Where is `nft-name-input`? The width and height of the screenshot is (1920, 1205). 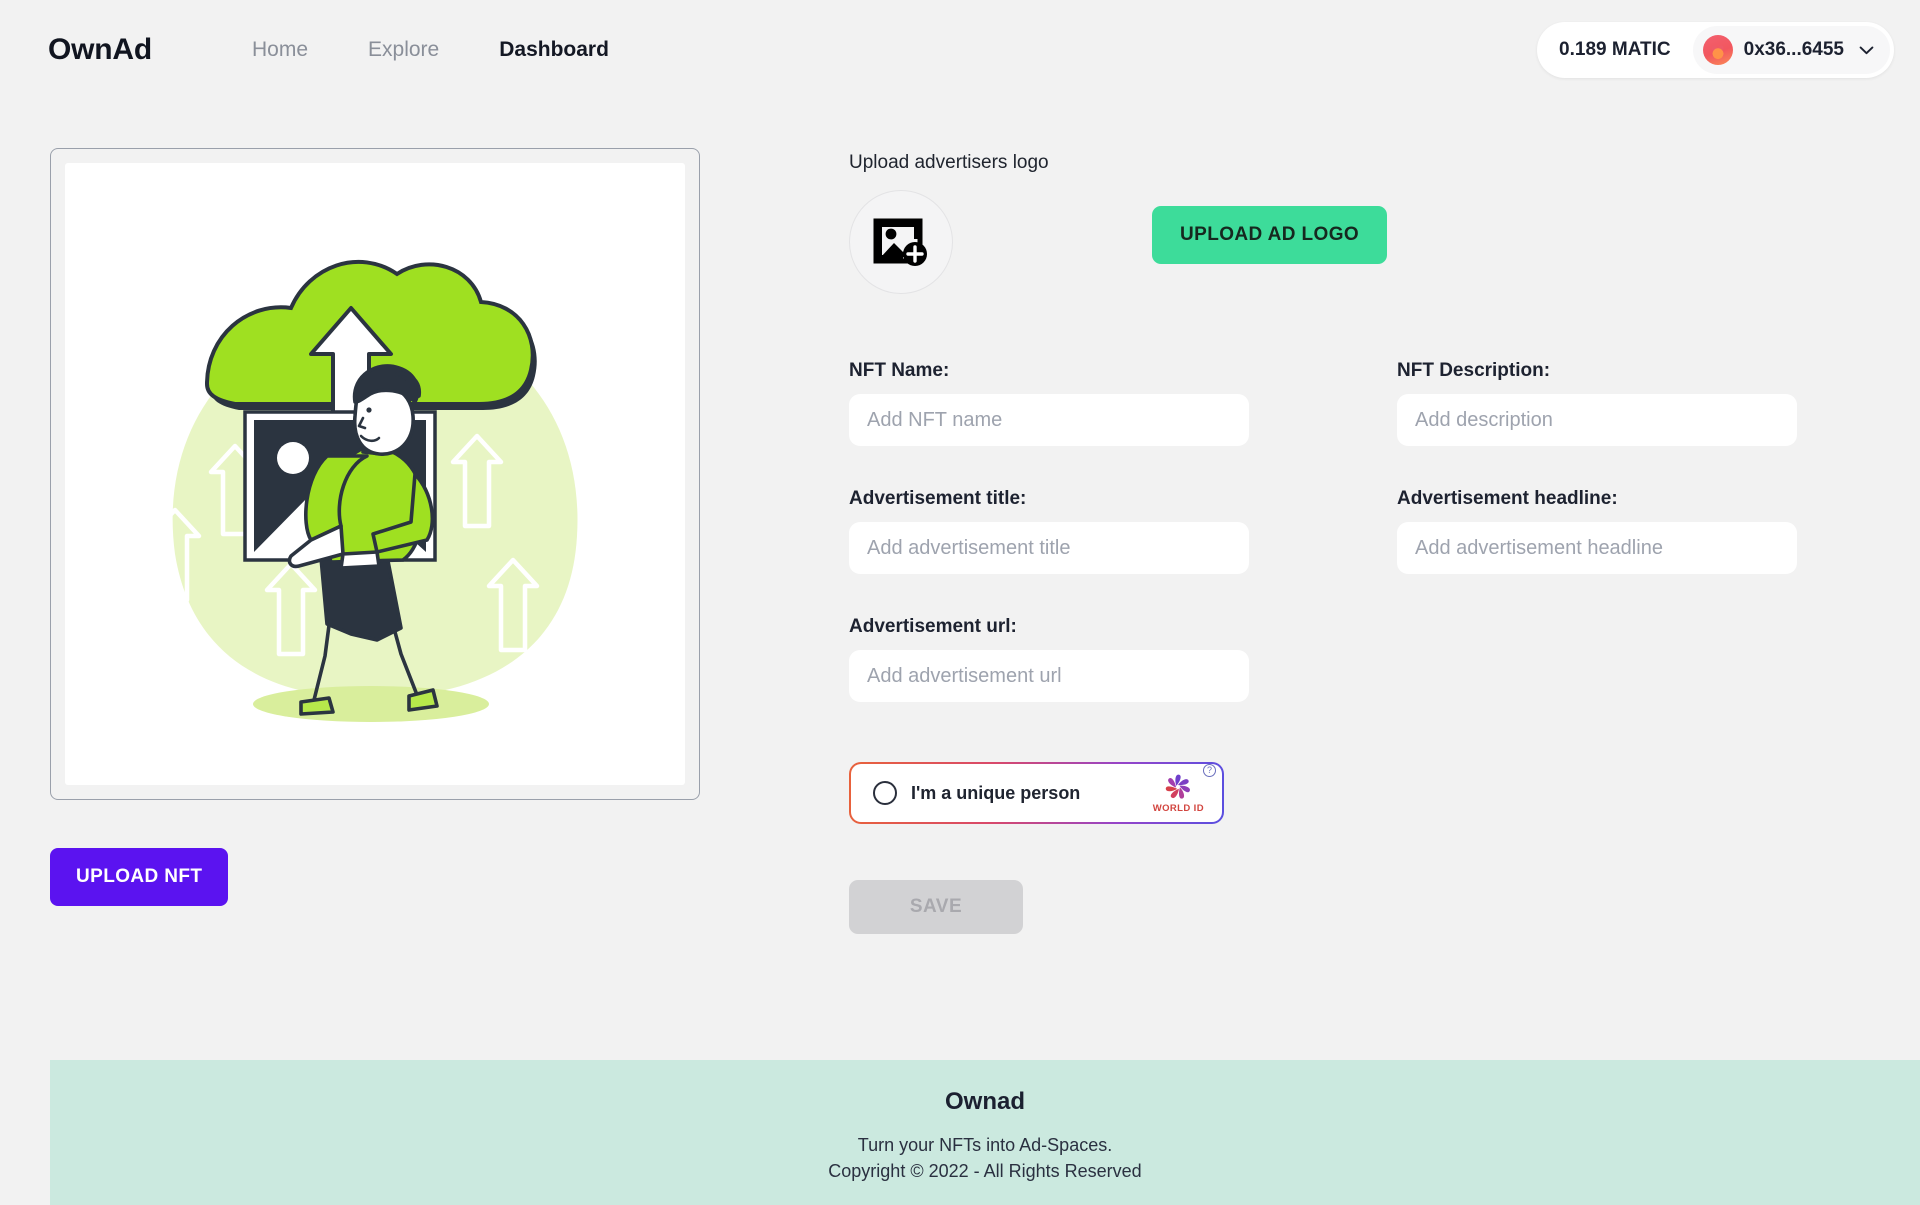 nft-name-input is located at coordinates (1049, 420).